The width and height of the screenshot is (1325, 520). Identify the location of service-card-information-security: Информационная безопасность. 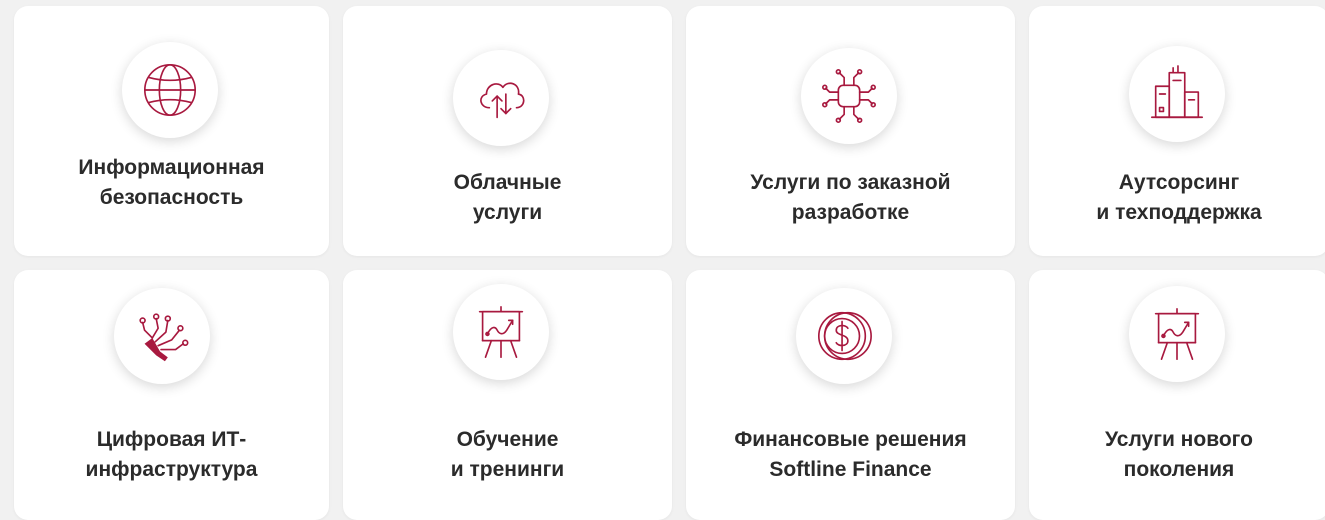
(171, 131).